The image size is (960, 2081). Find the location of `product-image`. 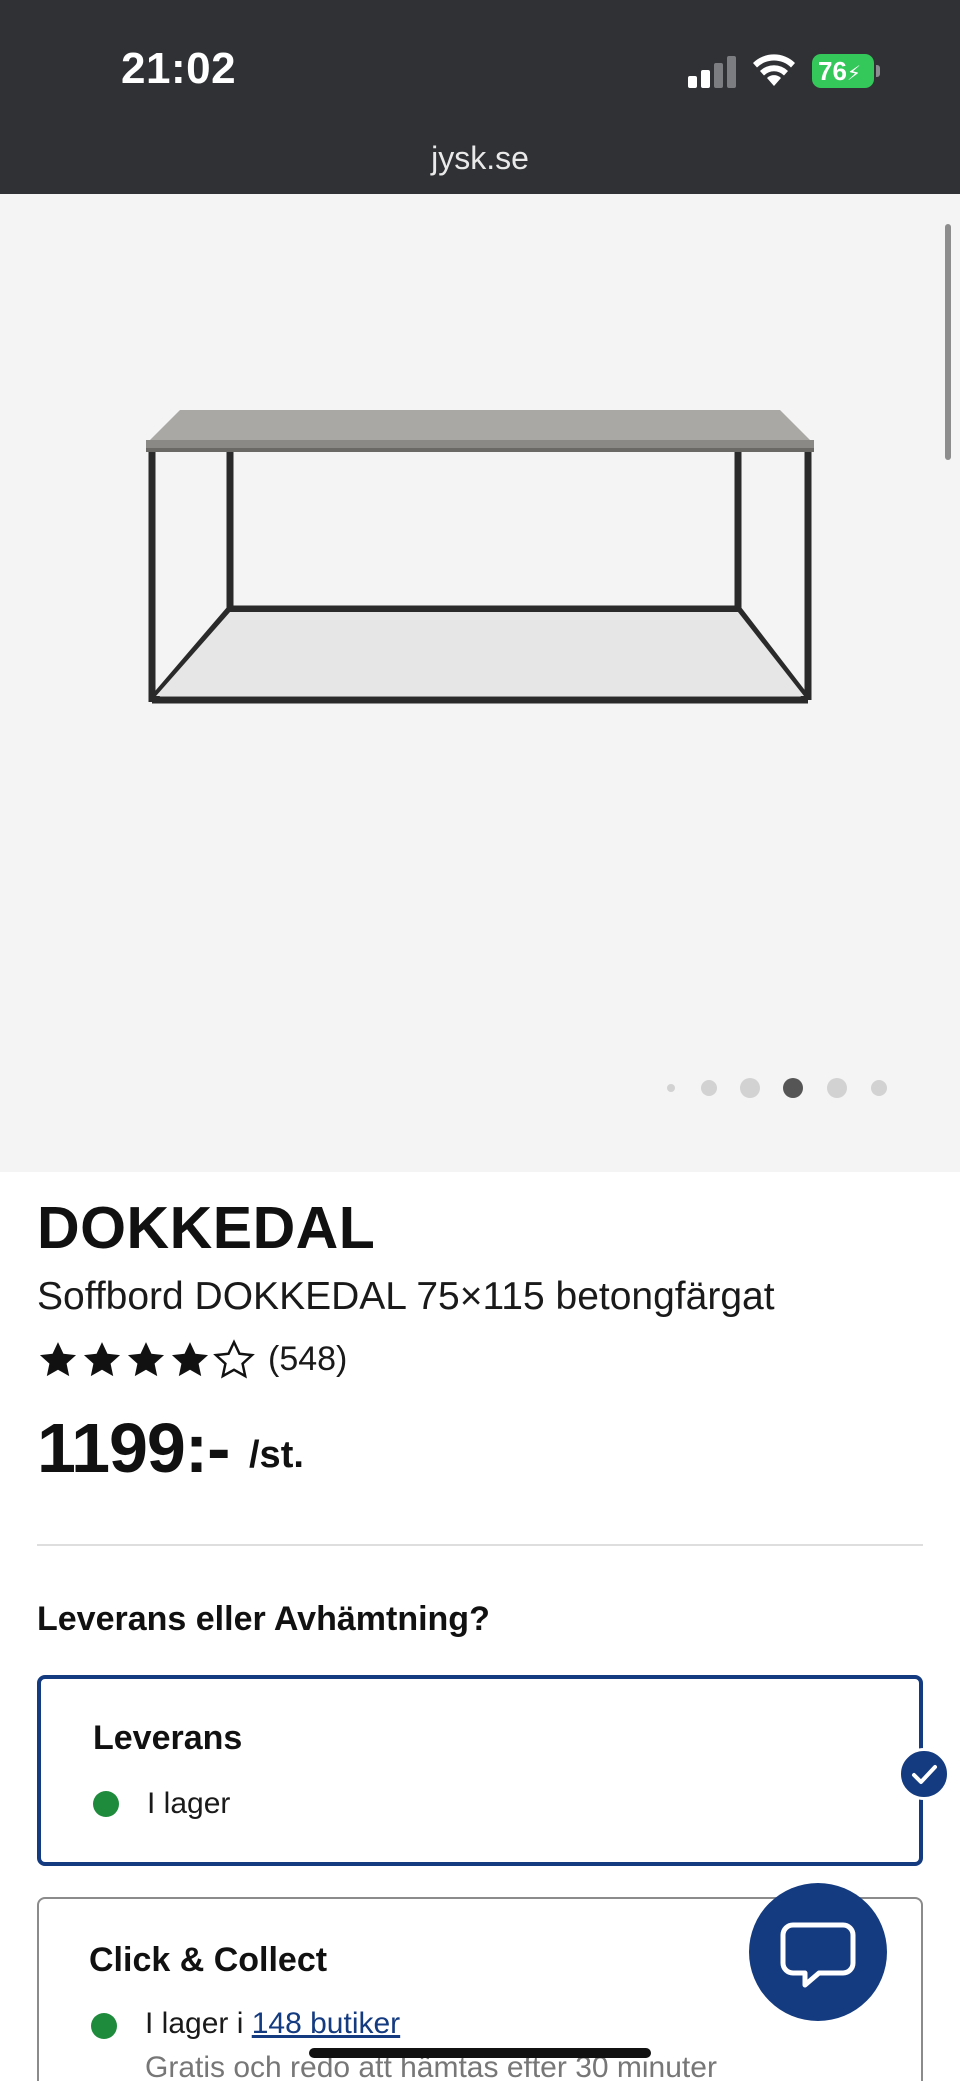

product-image is located at coordinates (480, 557).